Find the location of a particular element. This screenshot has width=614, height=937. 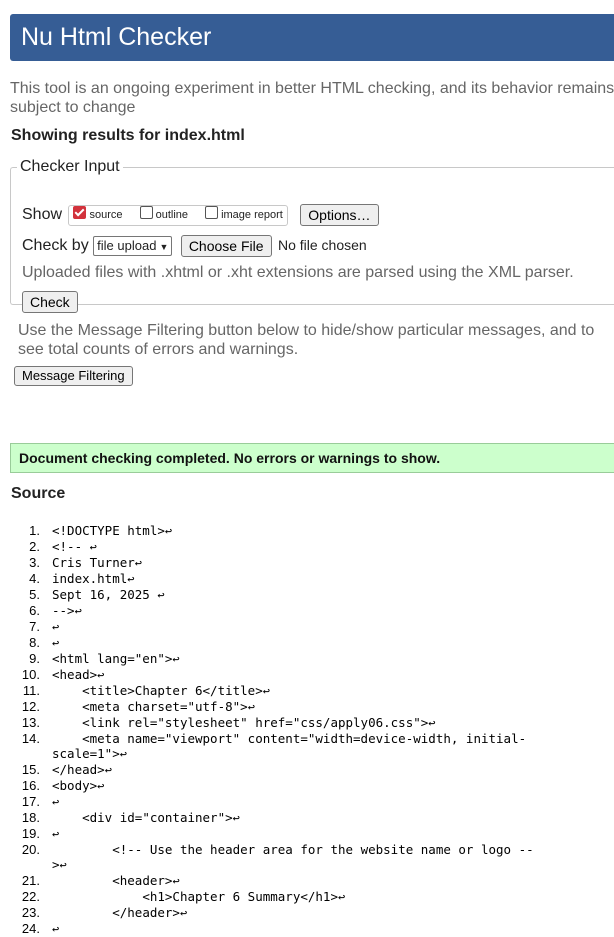

line-number: 17. is located at coordinates (30, 801).